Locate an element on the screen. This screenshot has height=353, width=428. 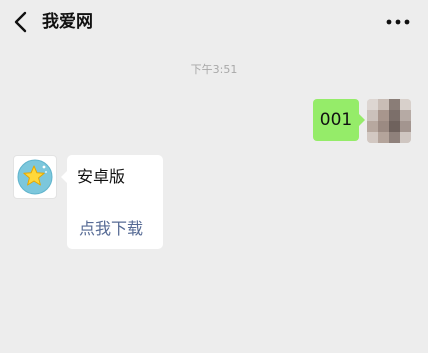
card-title: 安卓版 is located at coordinates (101, 176).